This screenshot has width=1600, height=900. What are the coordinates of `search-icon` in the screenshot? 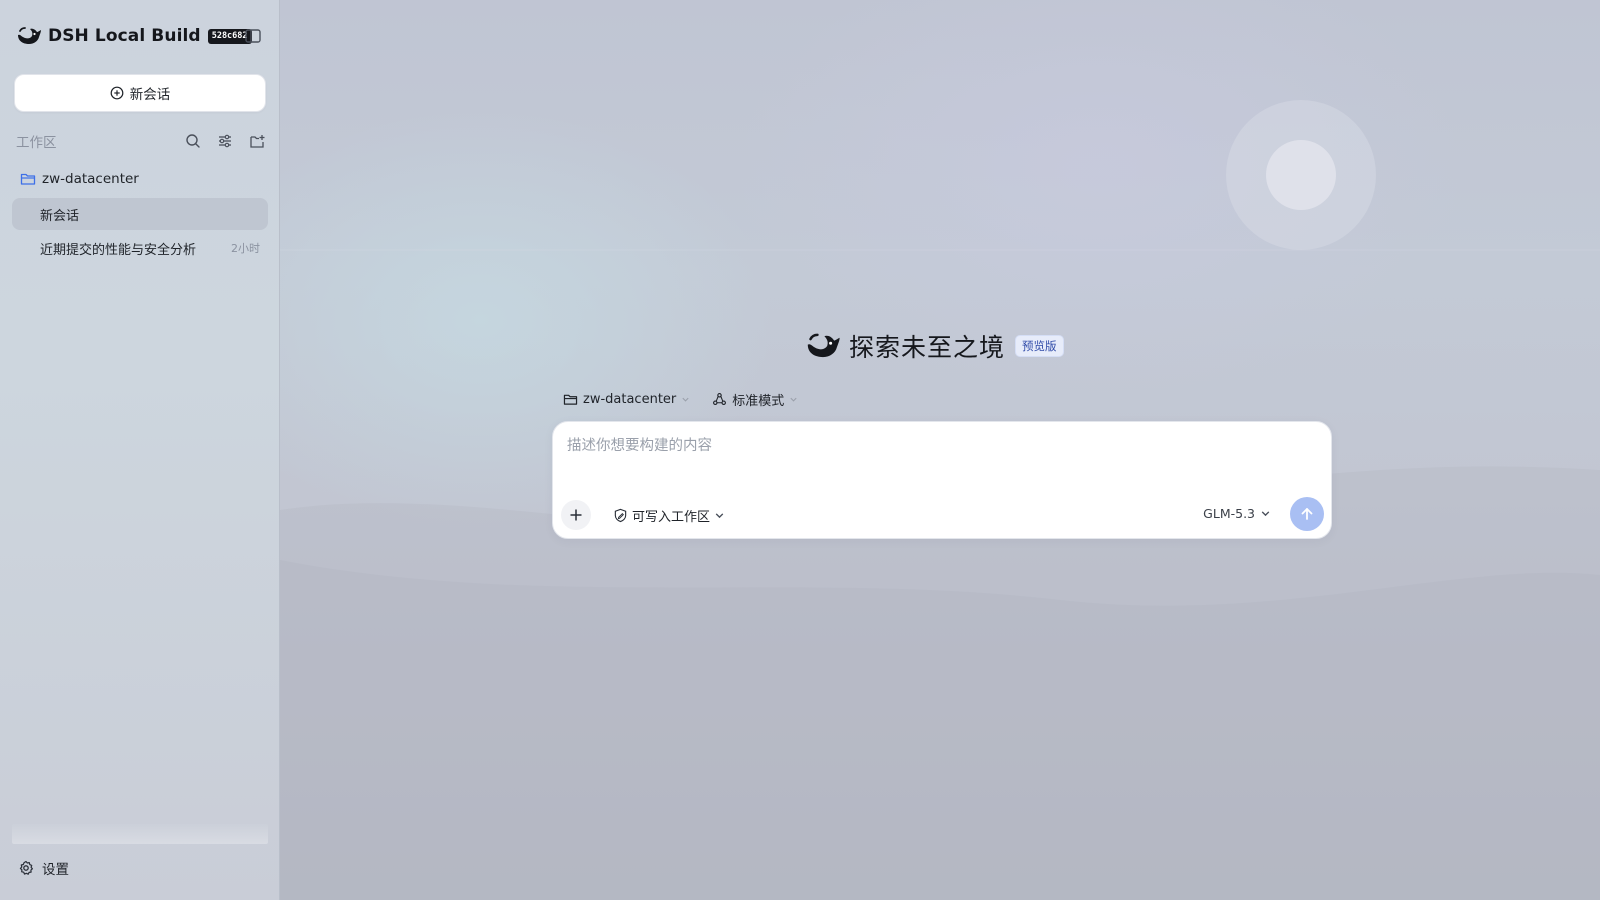 It's located at (193, 141).